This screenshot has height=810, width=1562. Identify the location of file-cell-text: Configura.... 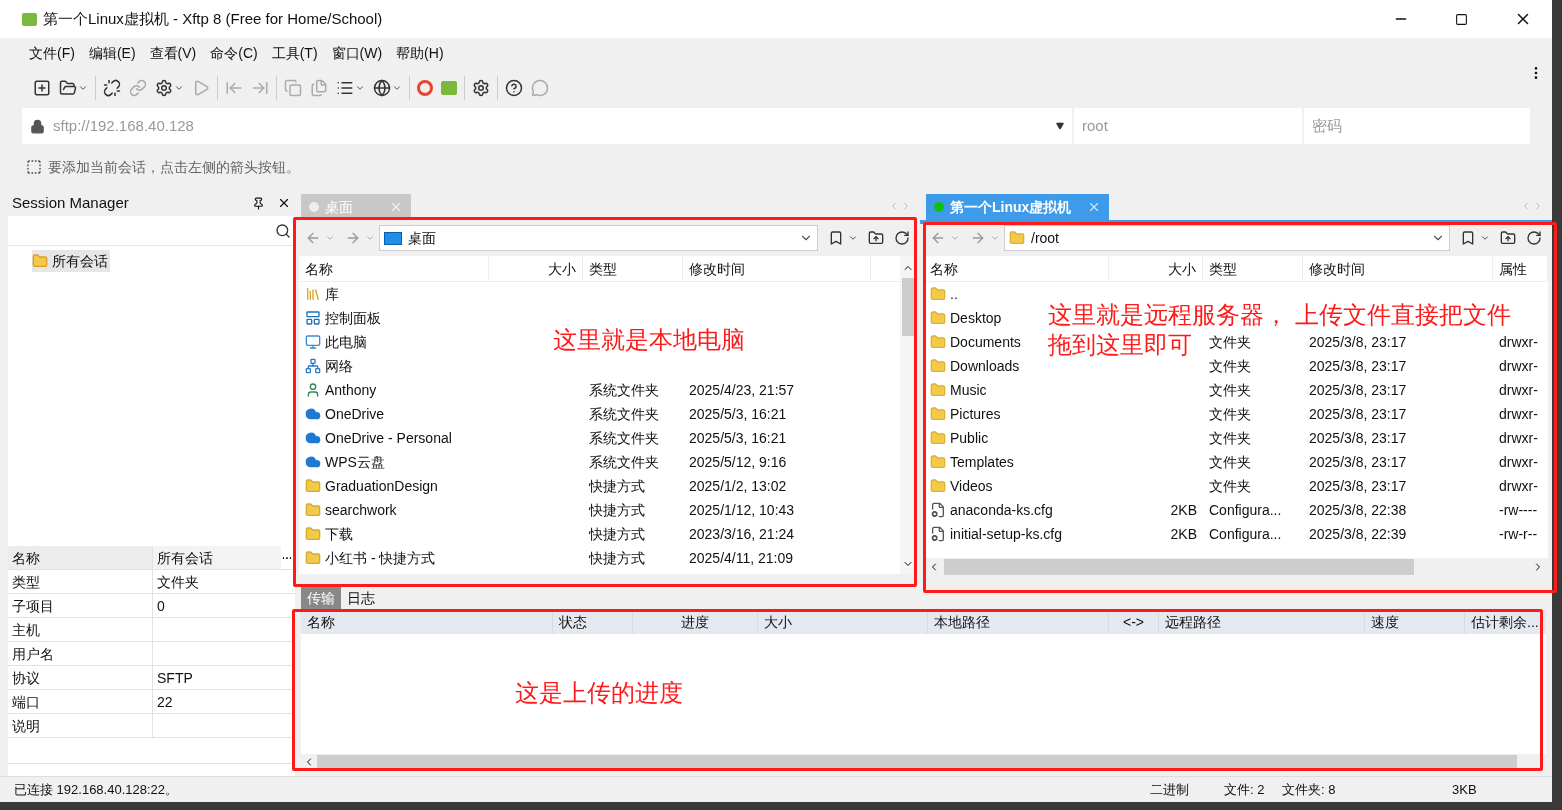
(1245, 534).